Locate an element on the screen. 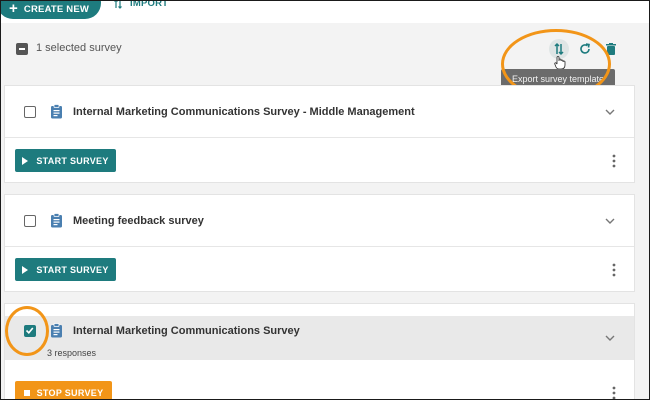 The height and width of the screenshot is (400, 650). stop-survey-label: STOP SURVEY is located at coordinates (70, 392).